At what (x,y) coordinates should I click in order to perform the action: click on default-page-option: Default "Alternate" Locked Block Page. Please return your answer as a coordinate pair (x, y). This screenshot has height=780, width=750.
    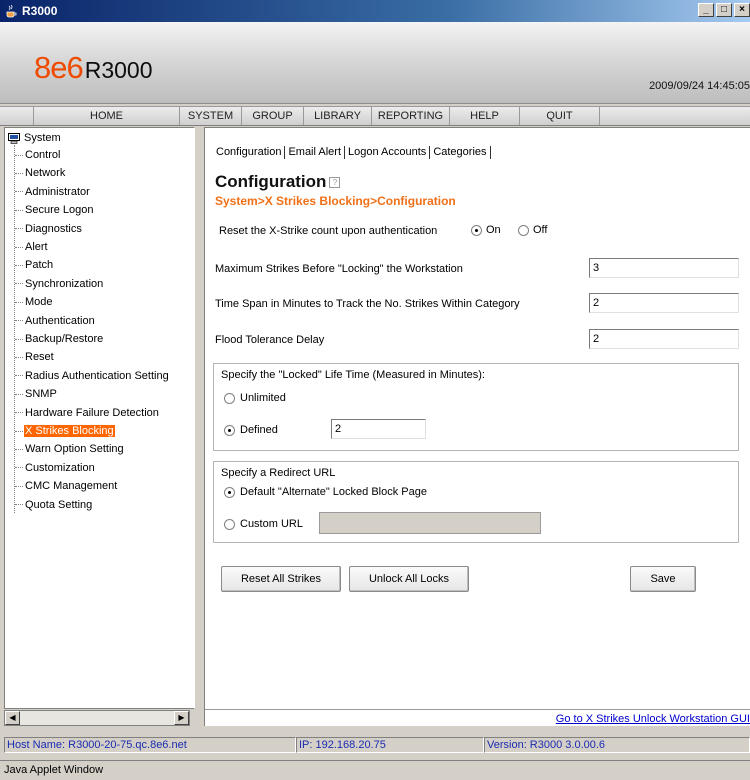
    Looking at the image, I should click on (325, 492).